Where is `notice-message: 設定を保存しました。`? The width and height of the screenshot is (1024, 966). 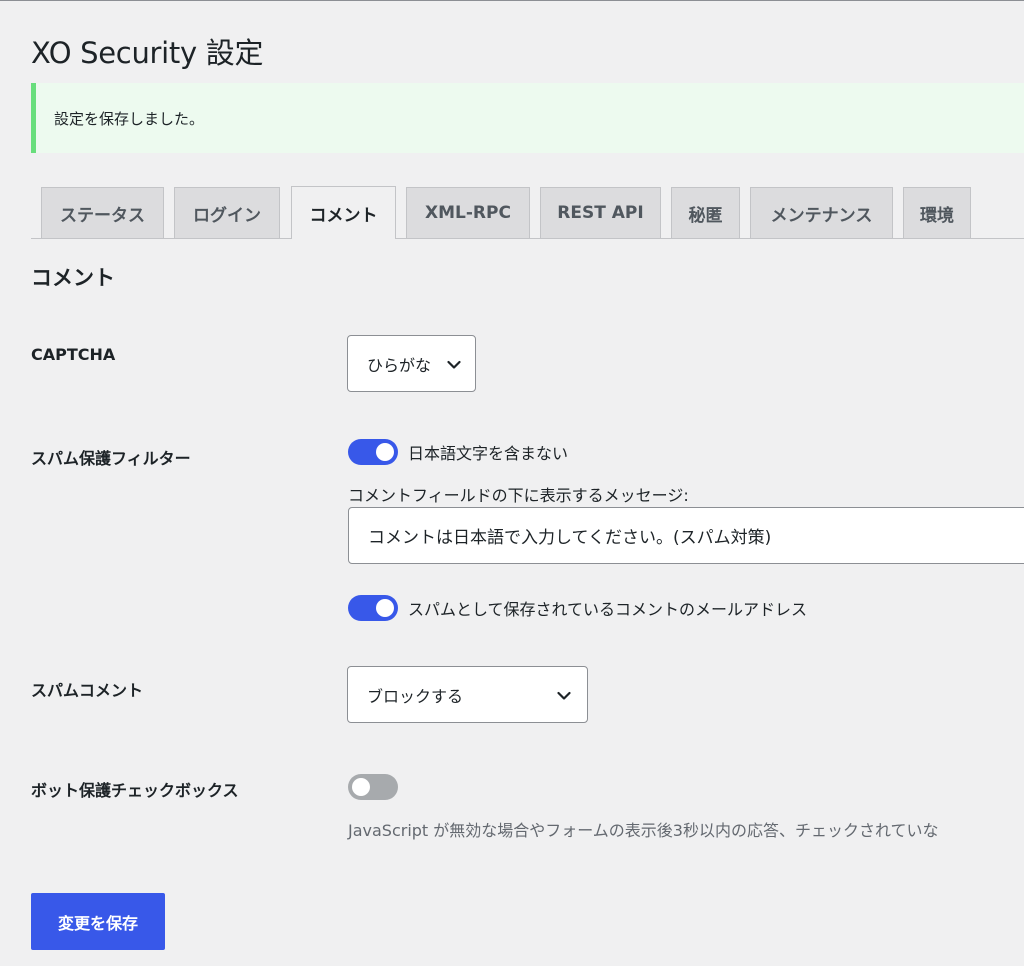 notice-message: 設定を保存しました。 is located at coordinates (129, 118).